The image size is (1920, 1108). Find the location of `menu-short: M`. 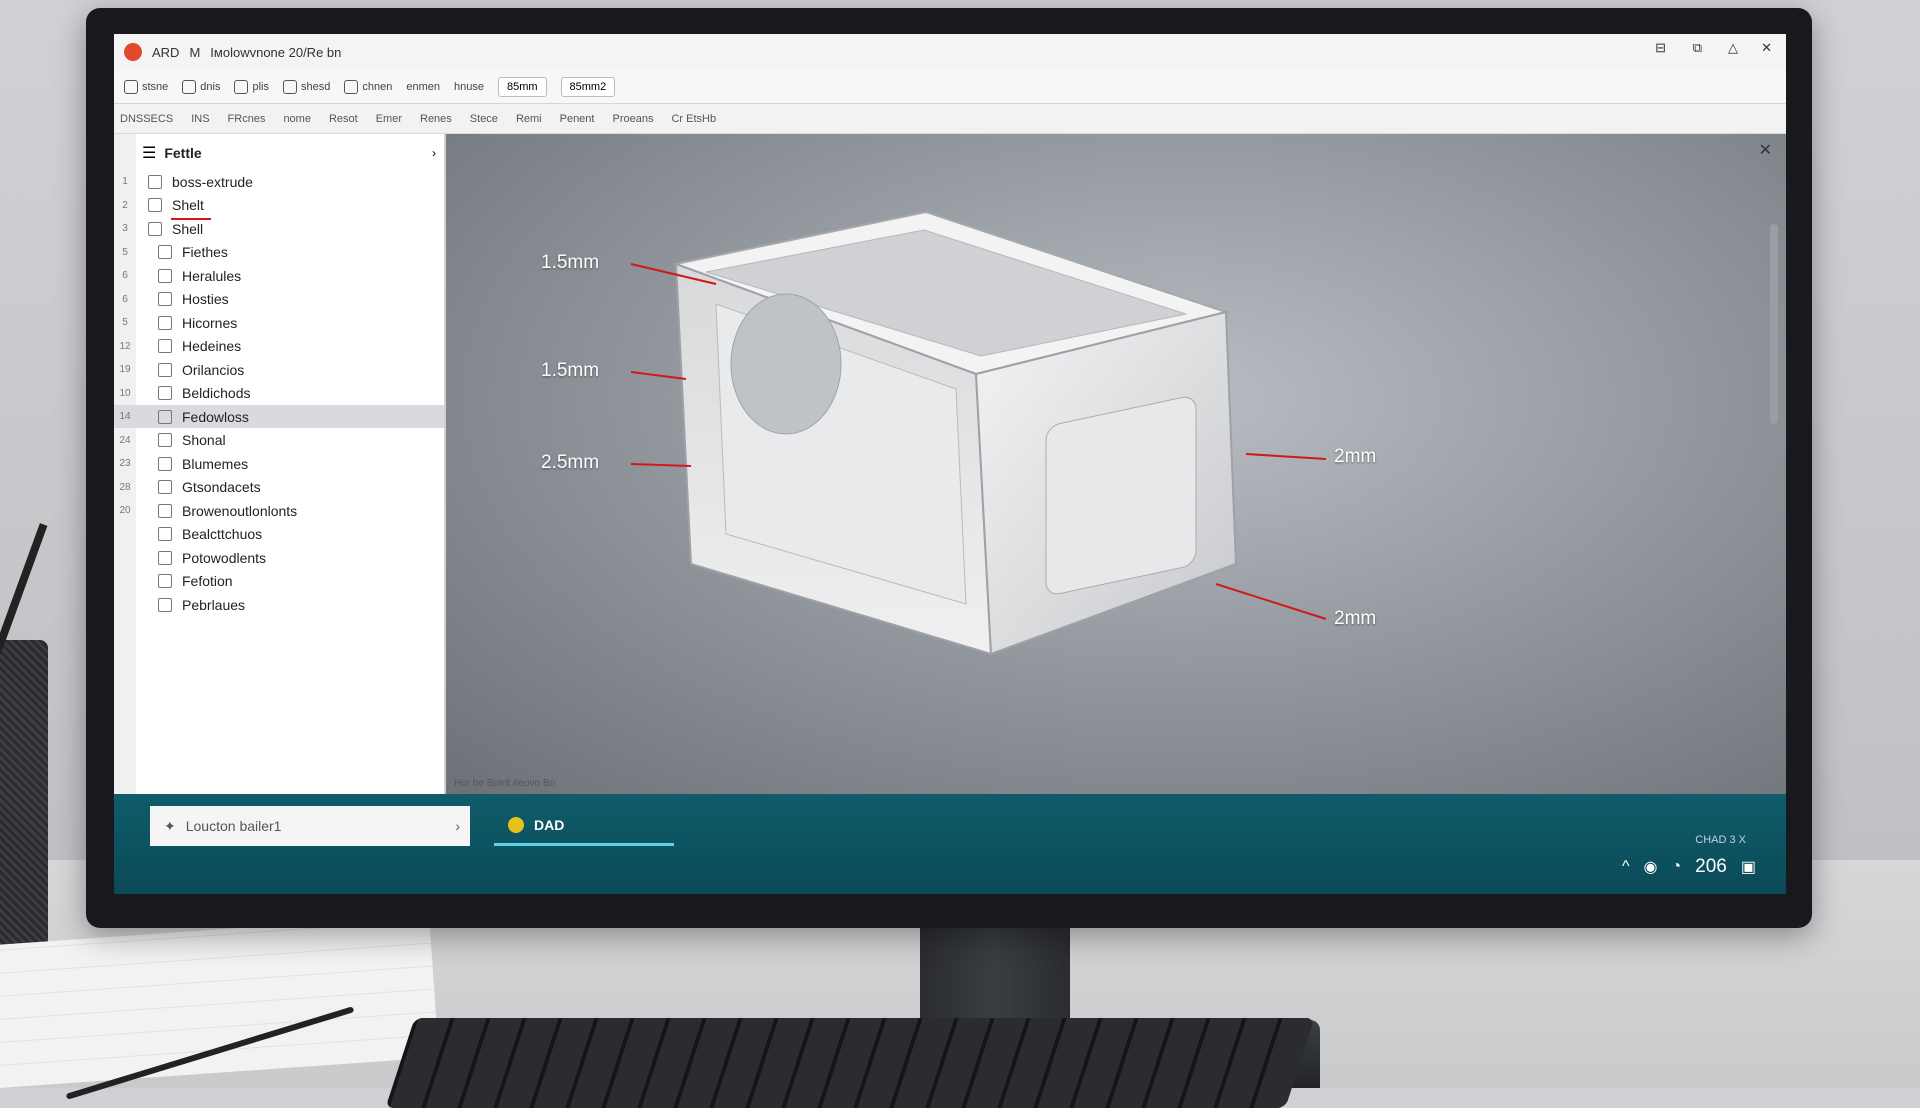

menu-short: M is located at coordinates (194, 52).